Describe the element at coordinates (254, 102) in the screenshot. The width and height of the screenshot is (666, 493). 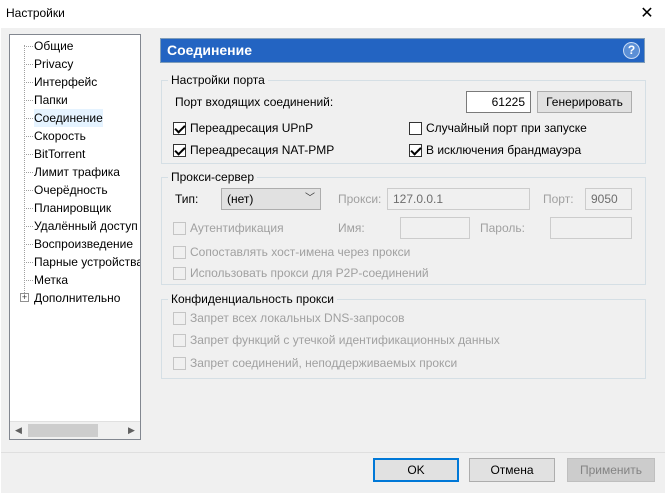
I see `incoming-port-label: Порт входящих соединений:` at that location.